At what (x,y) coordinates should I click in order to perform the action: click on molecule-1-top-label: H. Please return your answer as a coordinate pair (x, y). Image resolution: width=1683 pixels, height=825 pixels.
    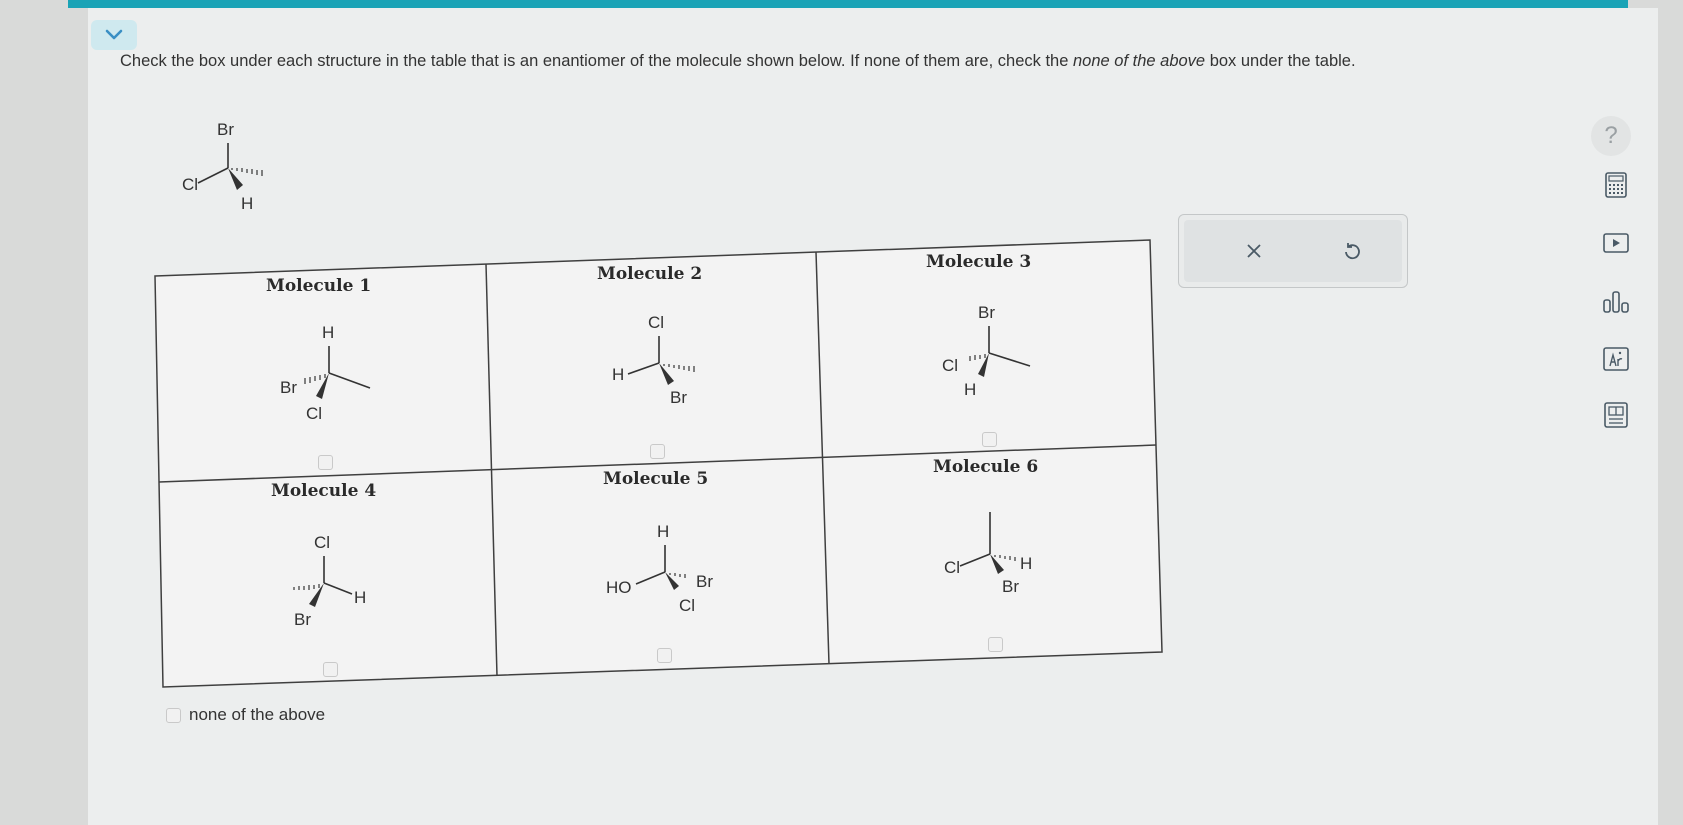
    Looking at the image, I should click on (328, 332).